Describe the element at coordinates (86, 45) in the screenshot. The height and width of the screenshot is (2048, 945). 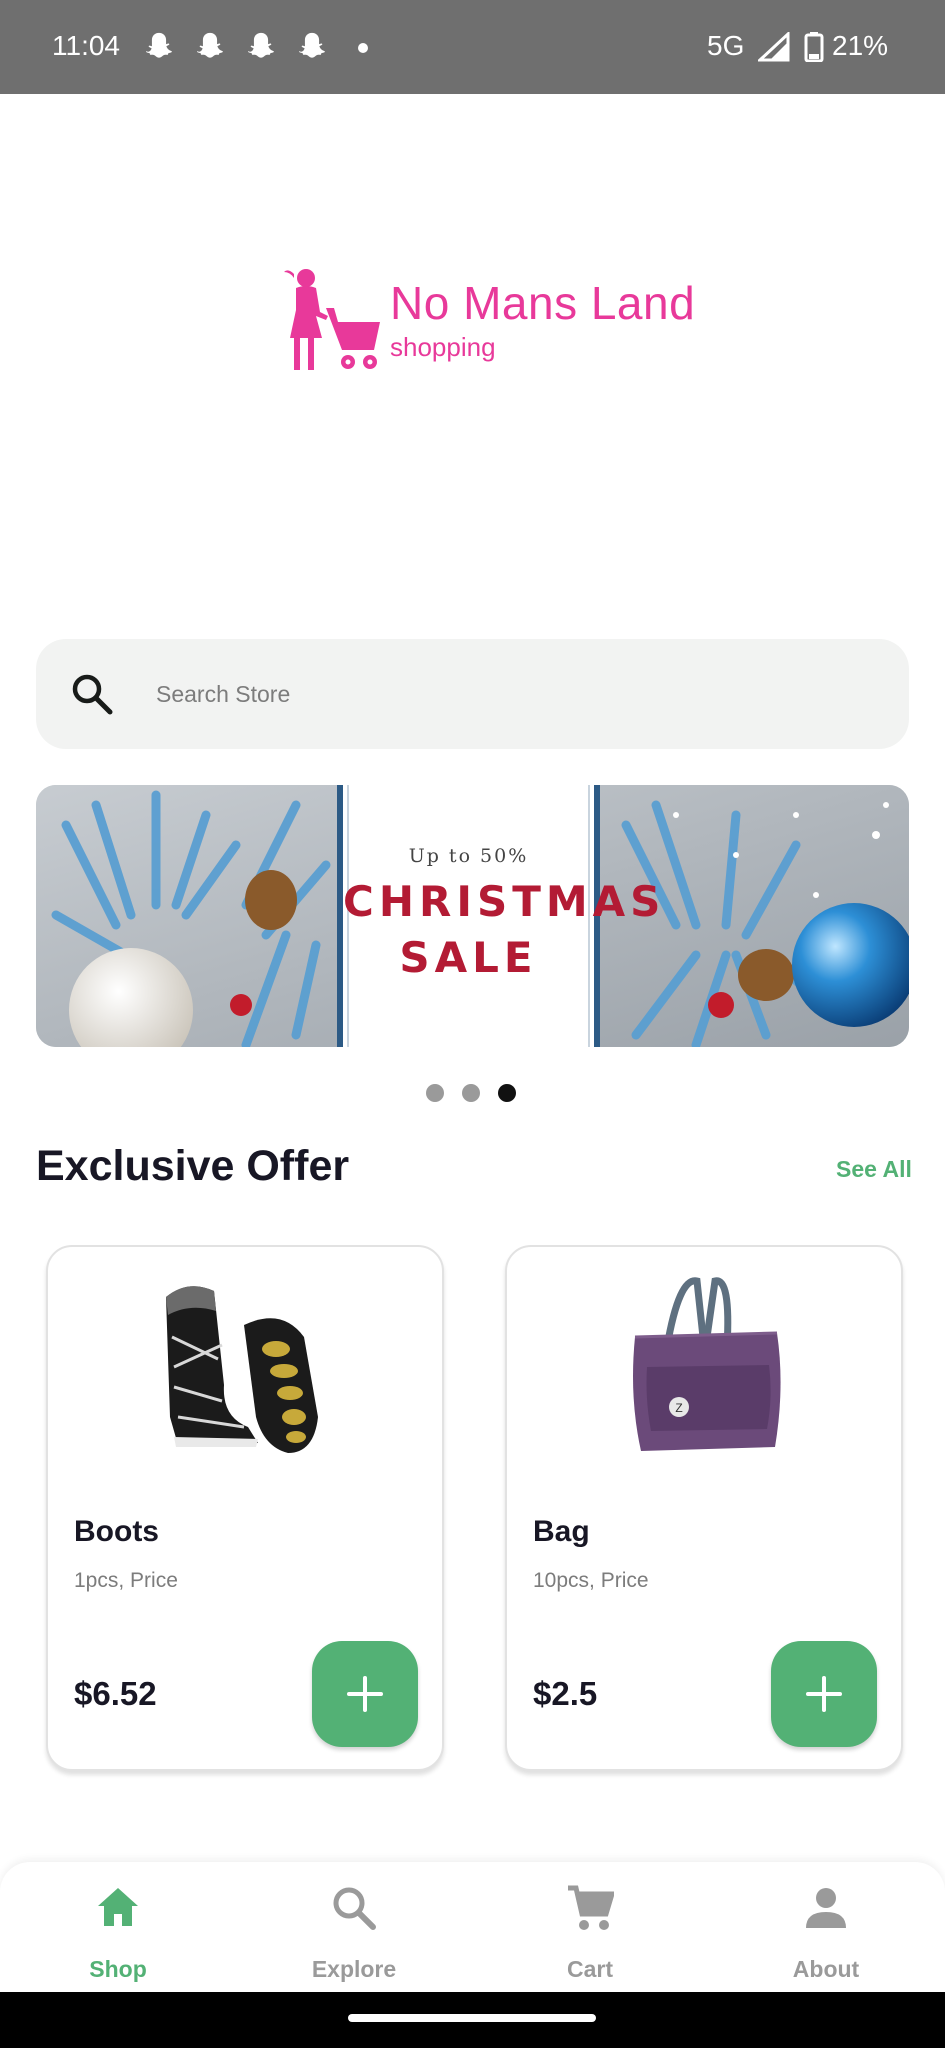
I see `status-time: 11:04` at that location.